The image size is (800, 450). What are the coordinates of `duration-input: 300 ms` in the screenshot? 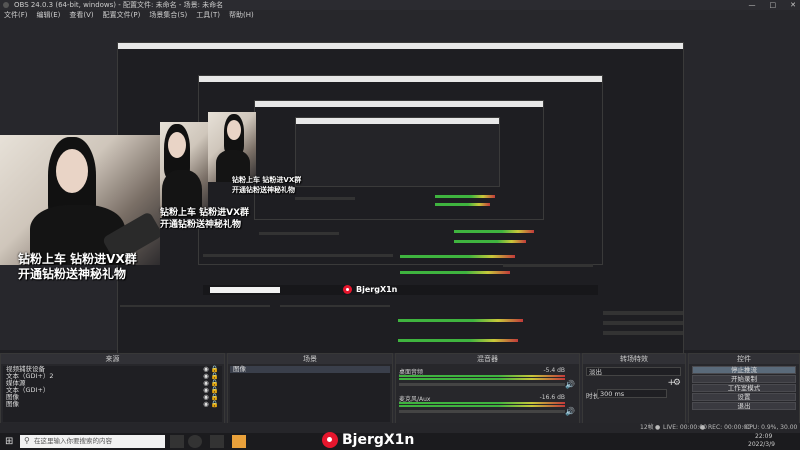 It's located at (632, 393).